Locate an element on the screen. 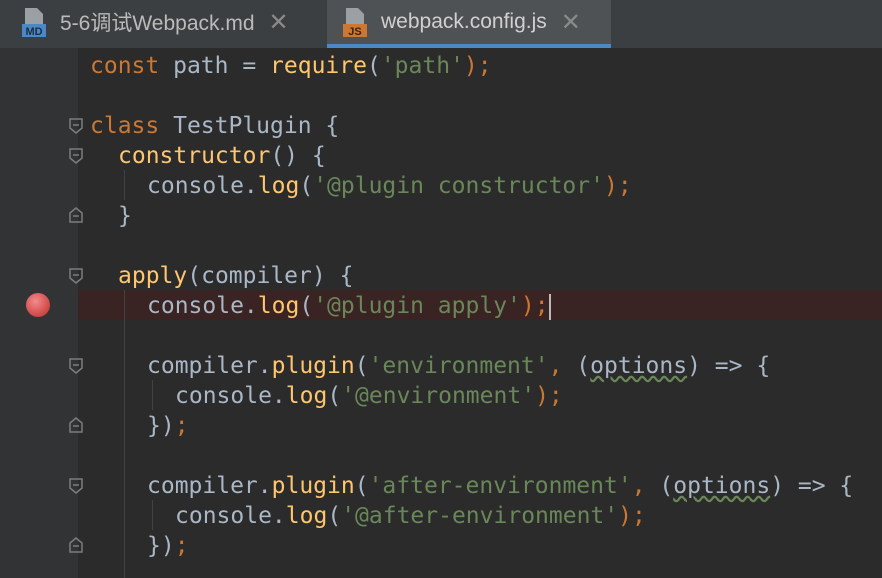 This screenshot has height=578, width=882. code-line: } is located at coordinates (125, 216).